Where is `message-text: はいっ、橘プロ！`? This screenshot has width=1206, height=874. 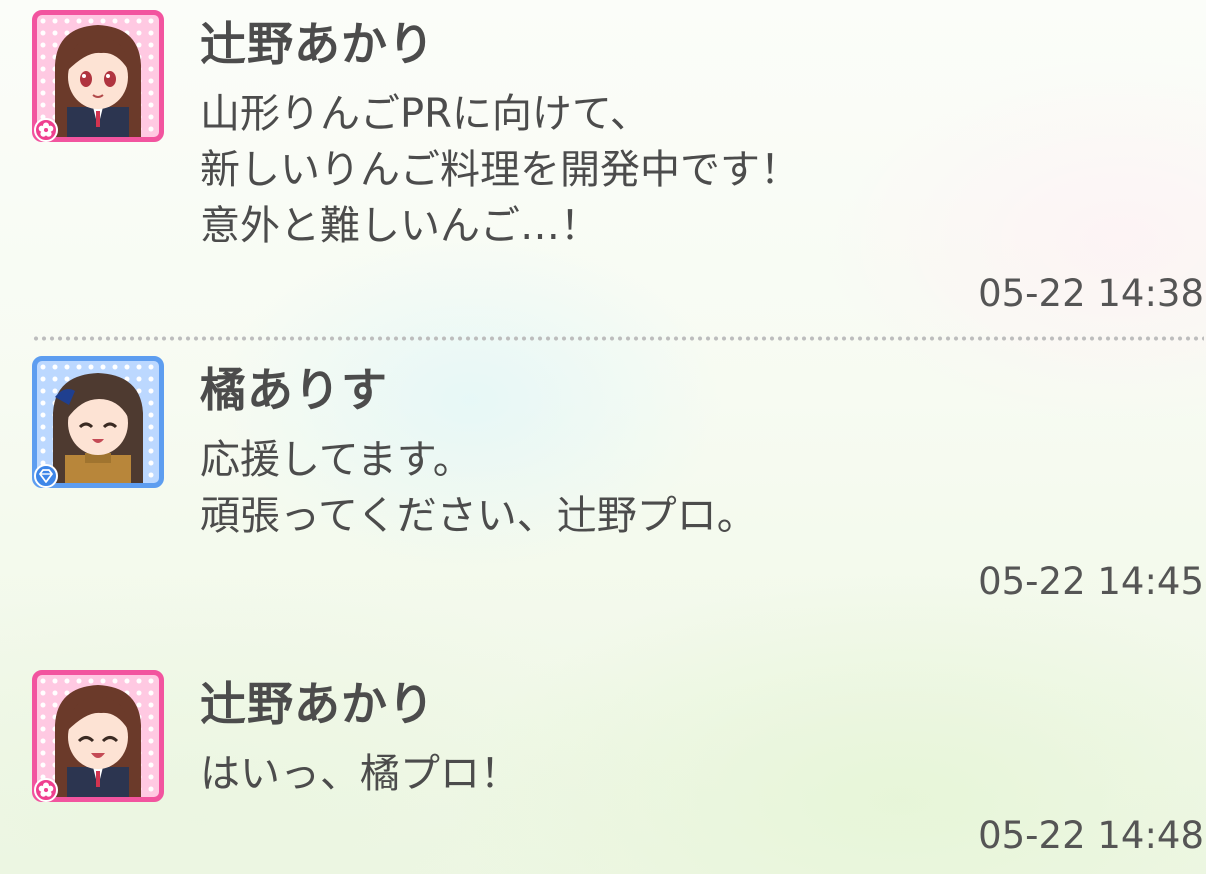
message-text: はいっ、橘プロ！ is located at coordinates (360, 774).